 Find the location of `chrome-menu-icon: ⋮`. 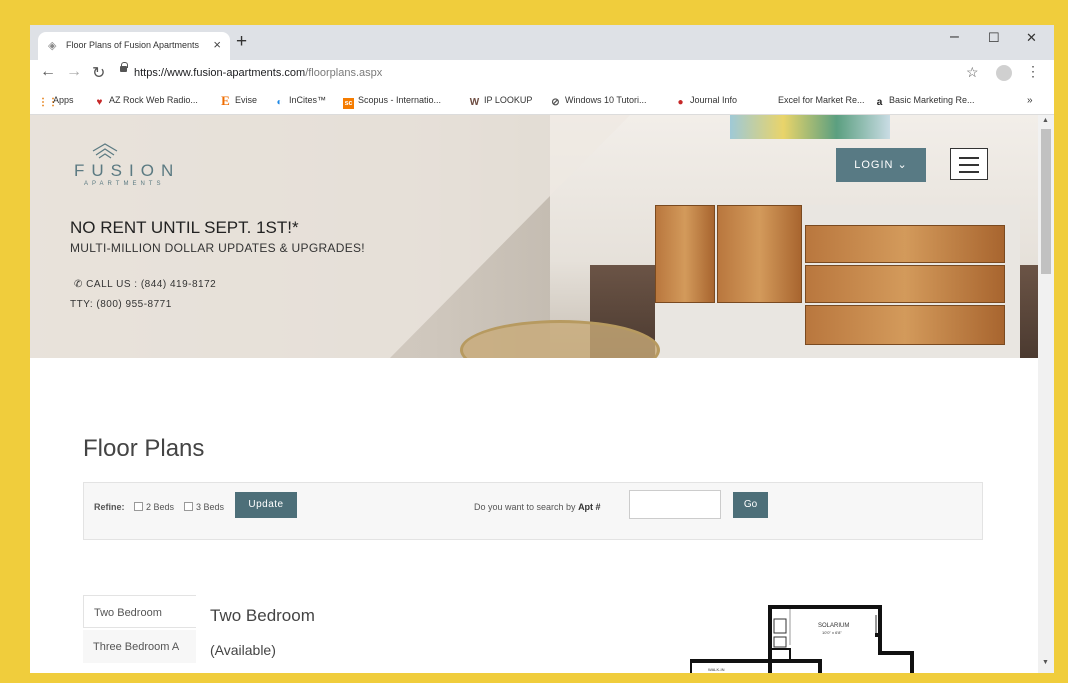

chrome-menu-icon: ⋮ is located at coordinates (1033, 71).